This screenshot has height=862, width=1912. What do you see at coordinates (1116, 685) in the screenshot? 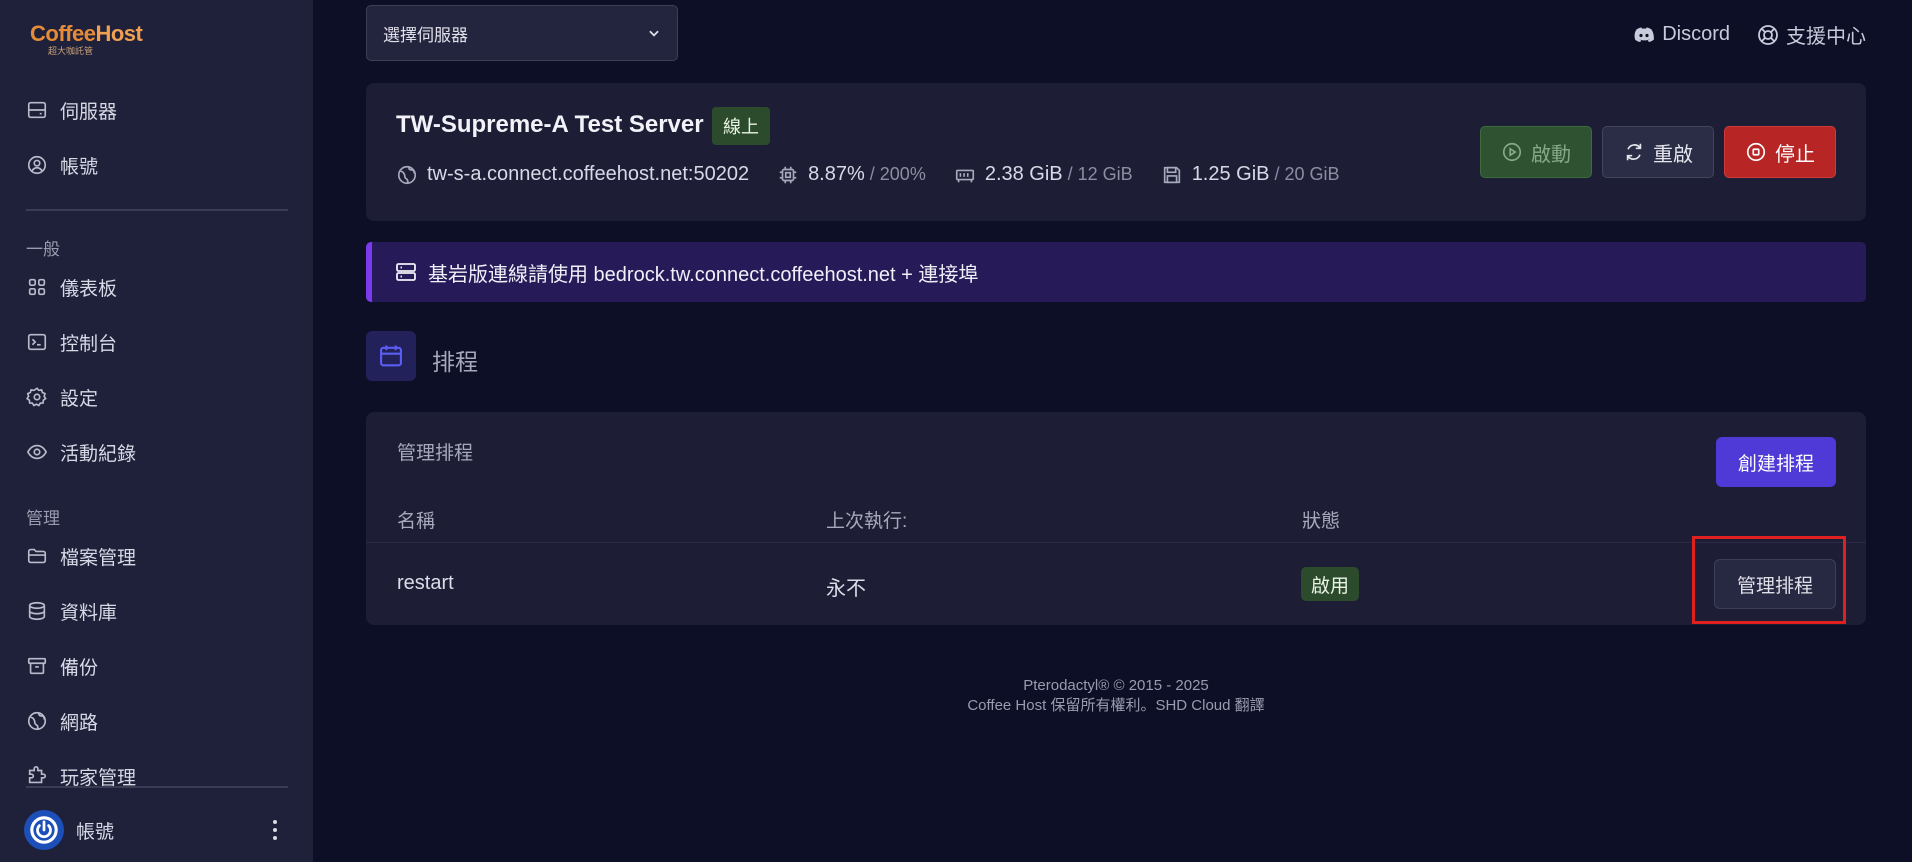
I see `footer-copyright: Pterodactyl® © 2015 - 2025` at bounding box center [1116, 685].